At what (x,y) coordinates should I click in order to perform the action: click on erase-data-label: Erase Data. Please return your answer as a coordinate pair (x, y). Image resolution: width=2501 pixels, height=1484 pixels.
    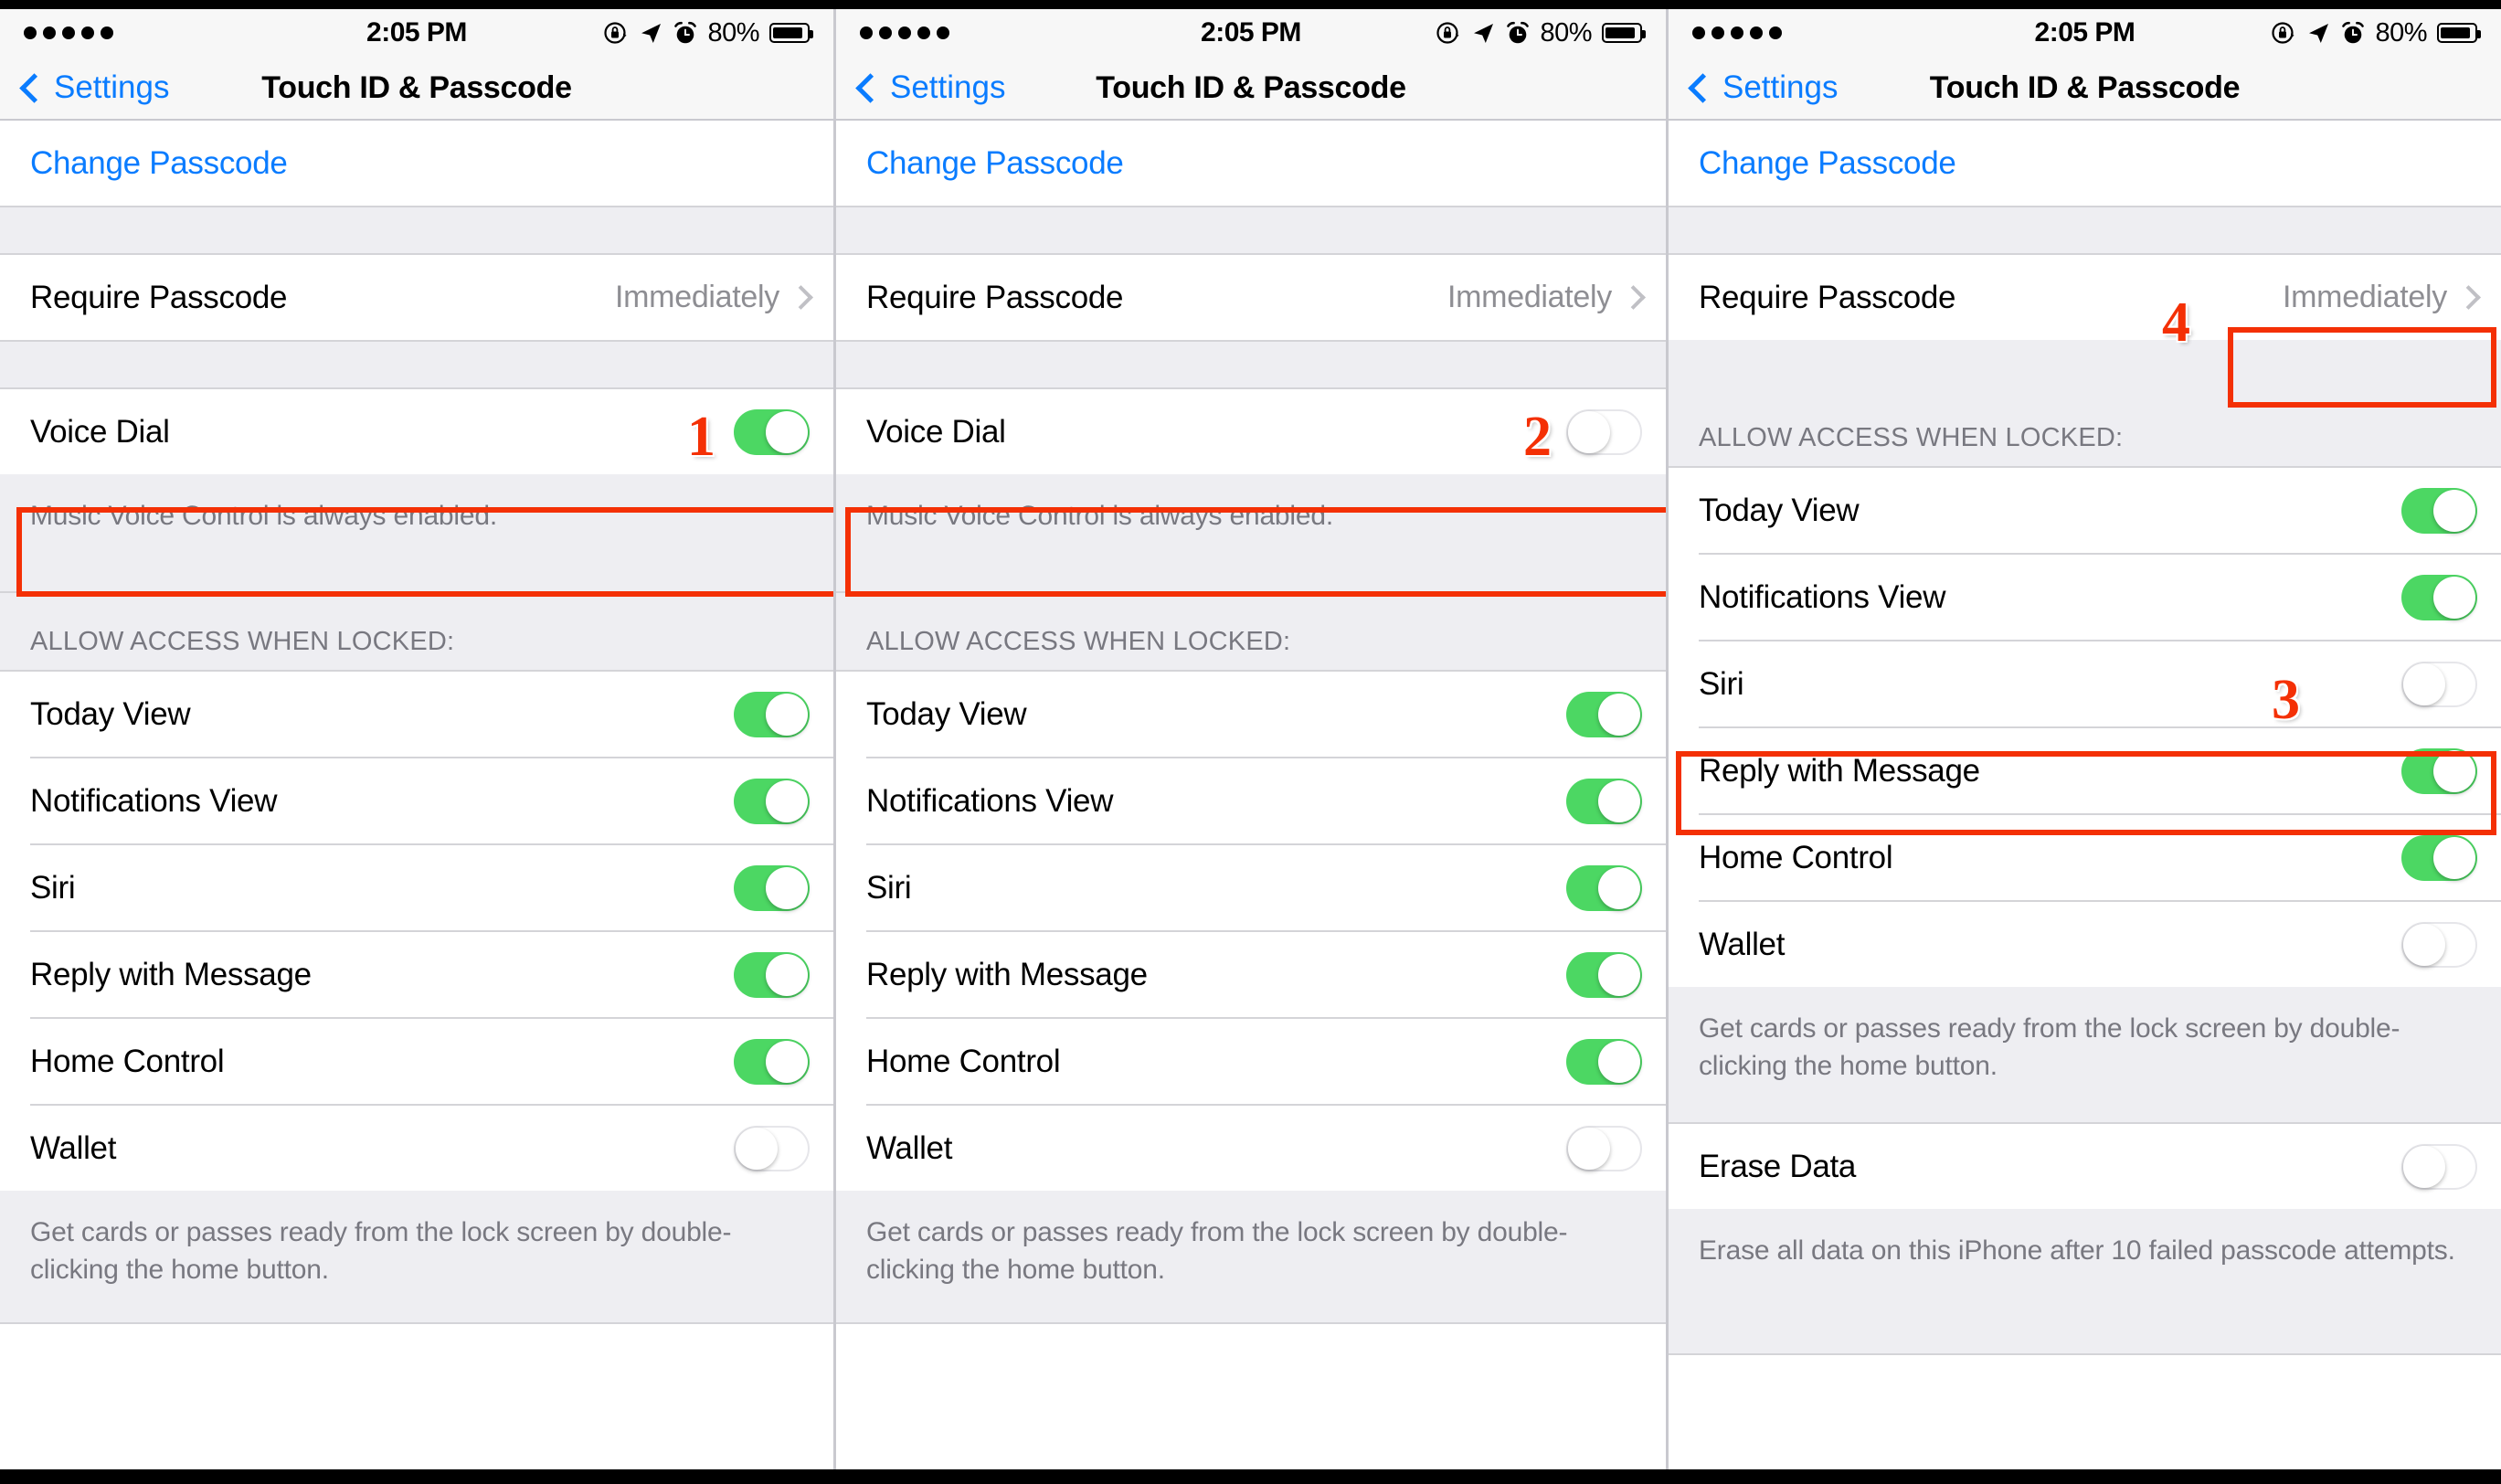
    Looking at the image, I should click on (1778, 1166).